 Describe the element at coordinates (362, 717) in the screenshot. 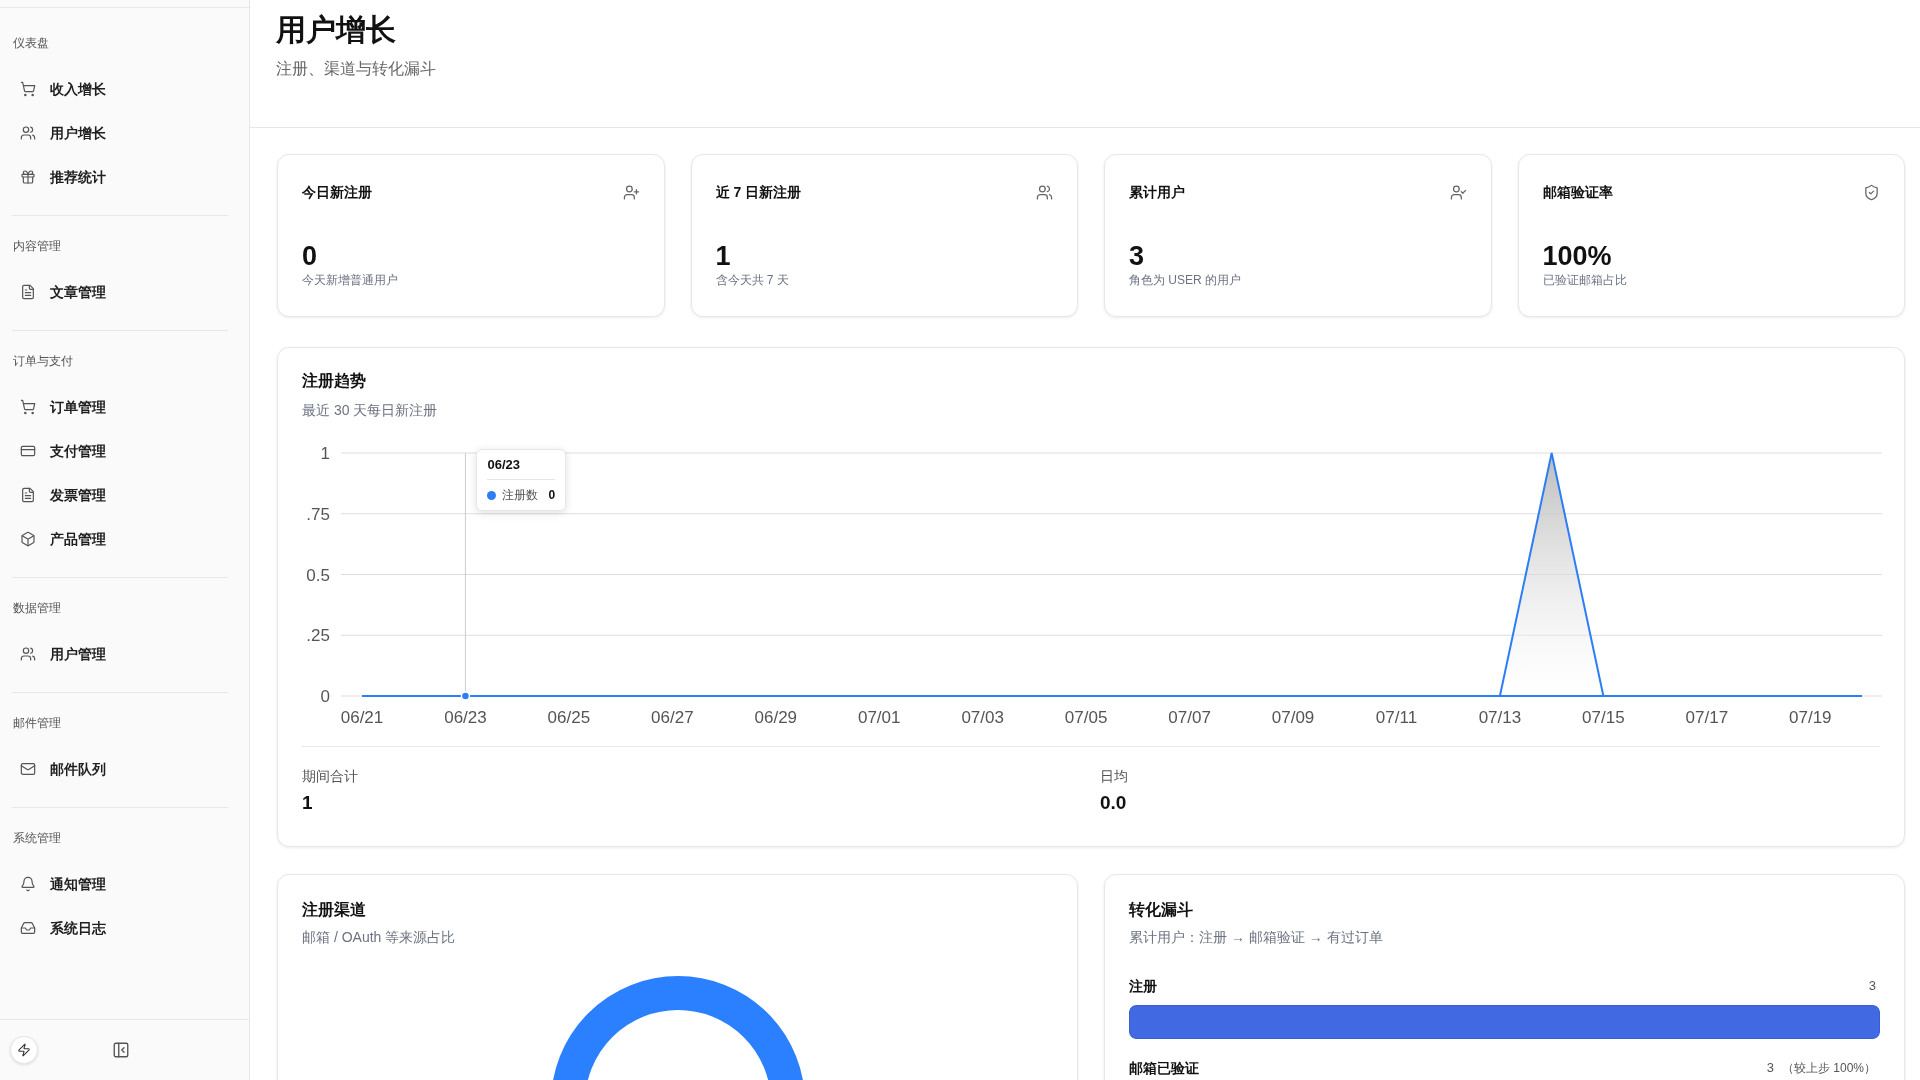

I see `axis-label: 06/21` at that location.